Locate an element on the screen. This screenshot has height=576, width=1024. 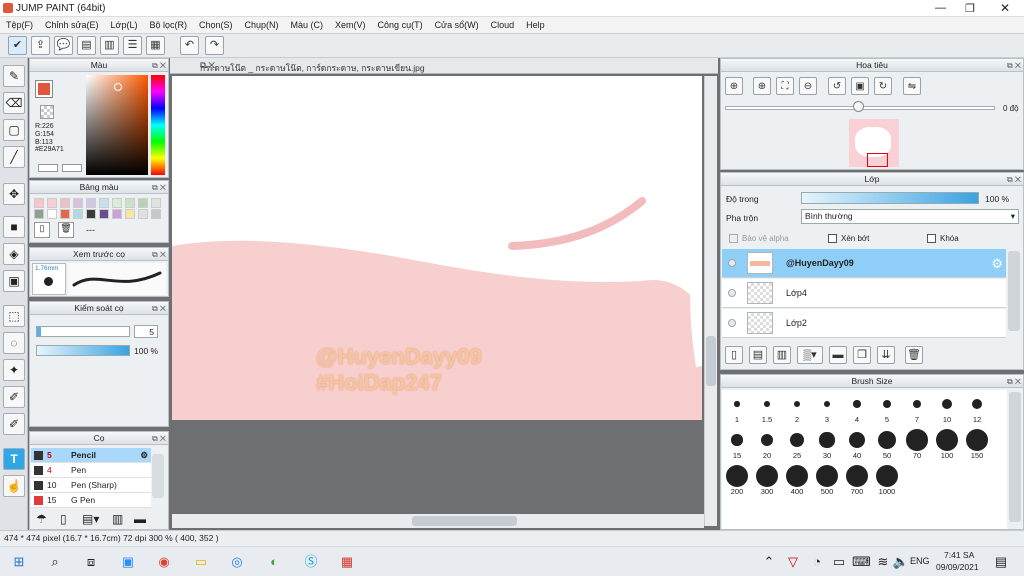
network-icon: ◔ is located at coordinates (817, 562).